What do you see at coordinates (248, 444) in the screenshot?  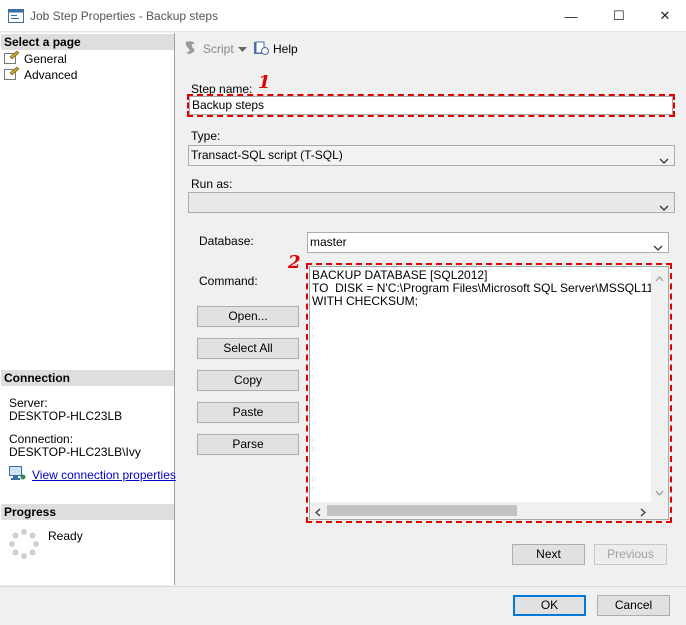 I see `parse-button: Parse` at bounding box center [248, 444].